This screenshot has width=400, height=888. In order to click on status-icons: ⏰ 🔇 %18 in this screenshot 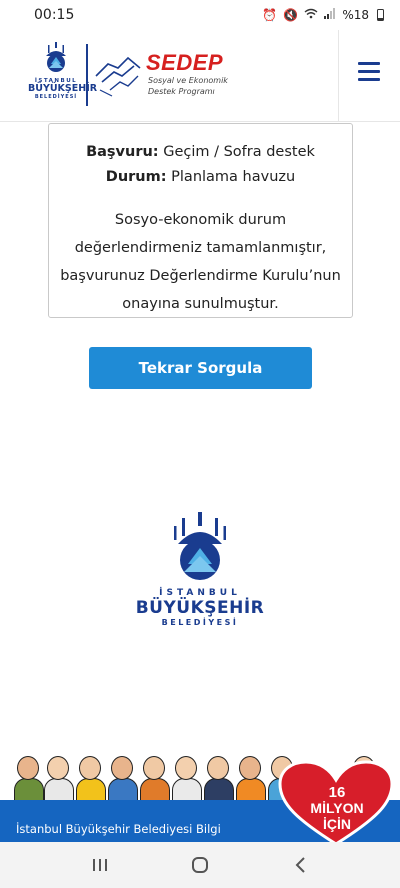, I will do `click(323, 15)`.